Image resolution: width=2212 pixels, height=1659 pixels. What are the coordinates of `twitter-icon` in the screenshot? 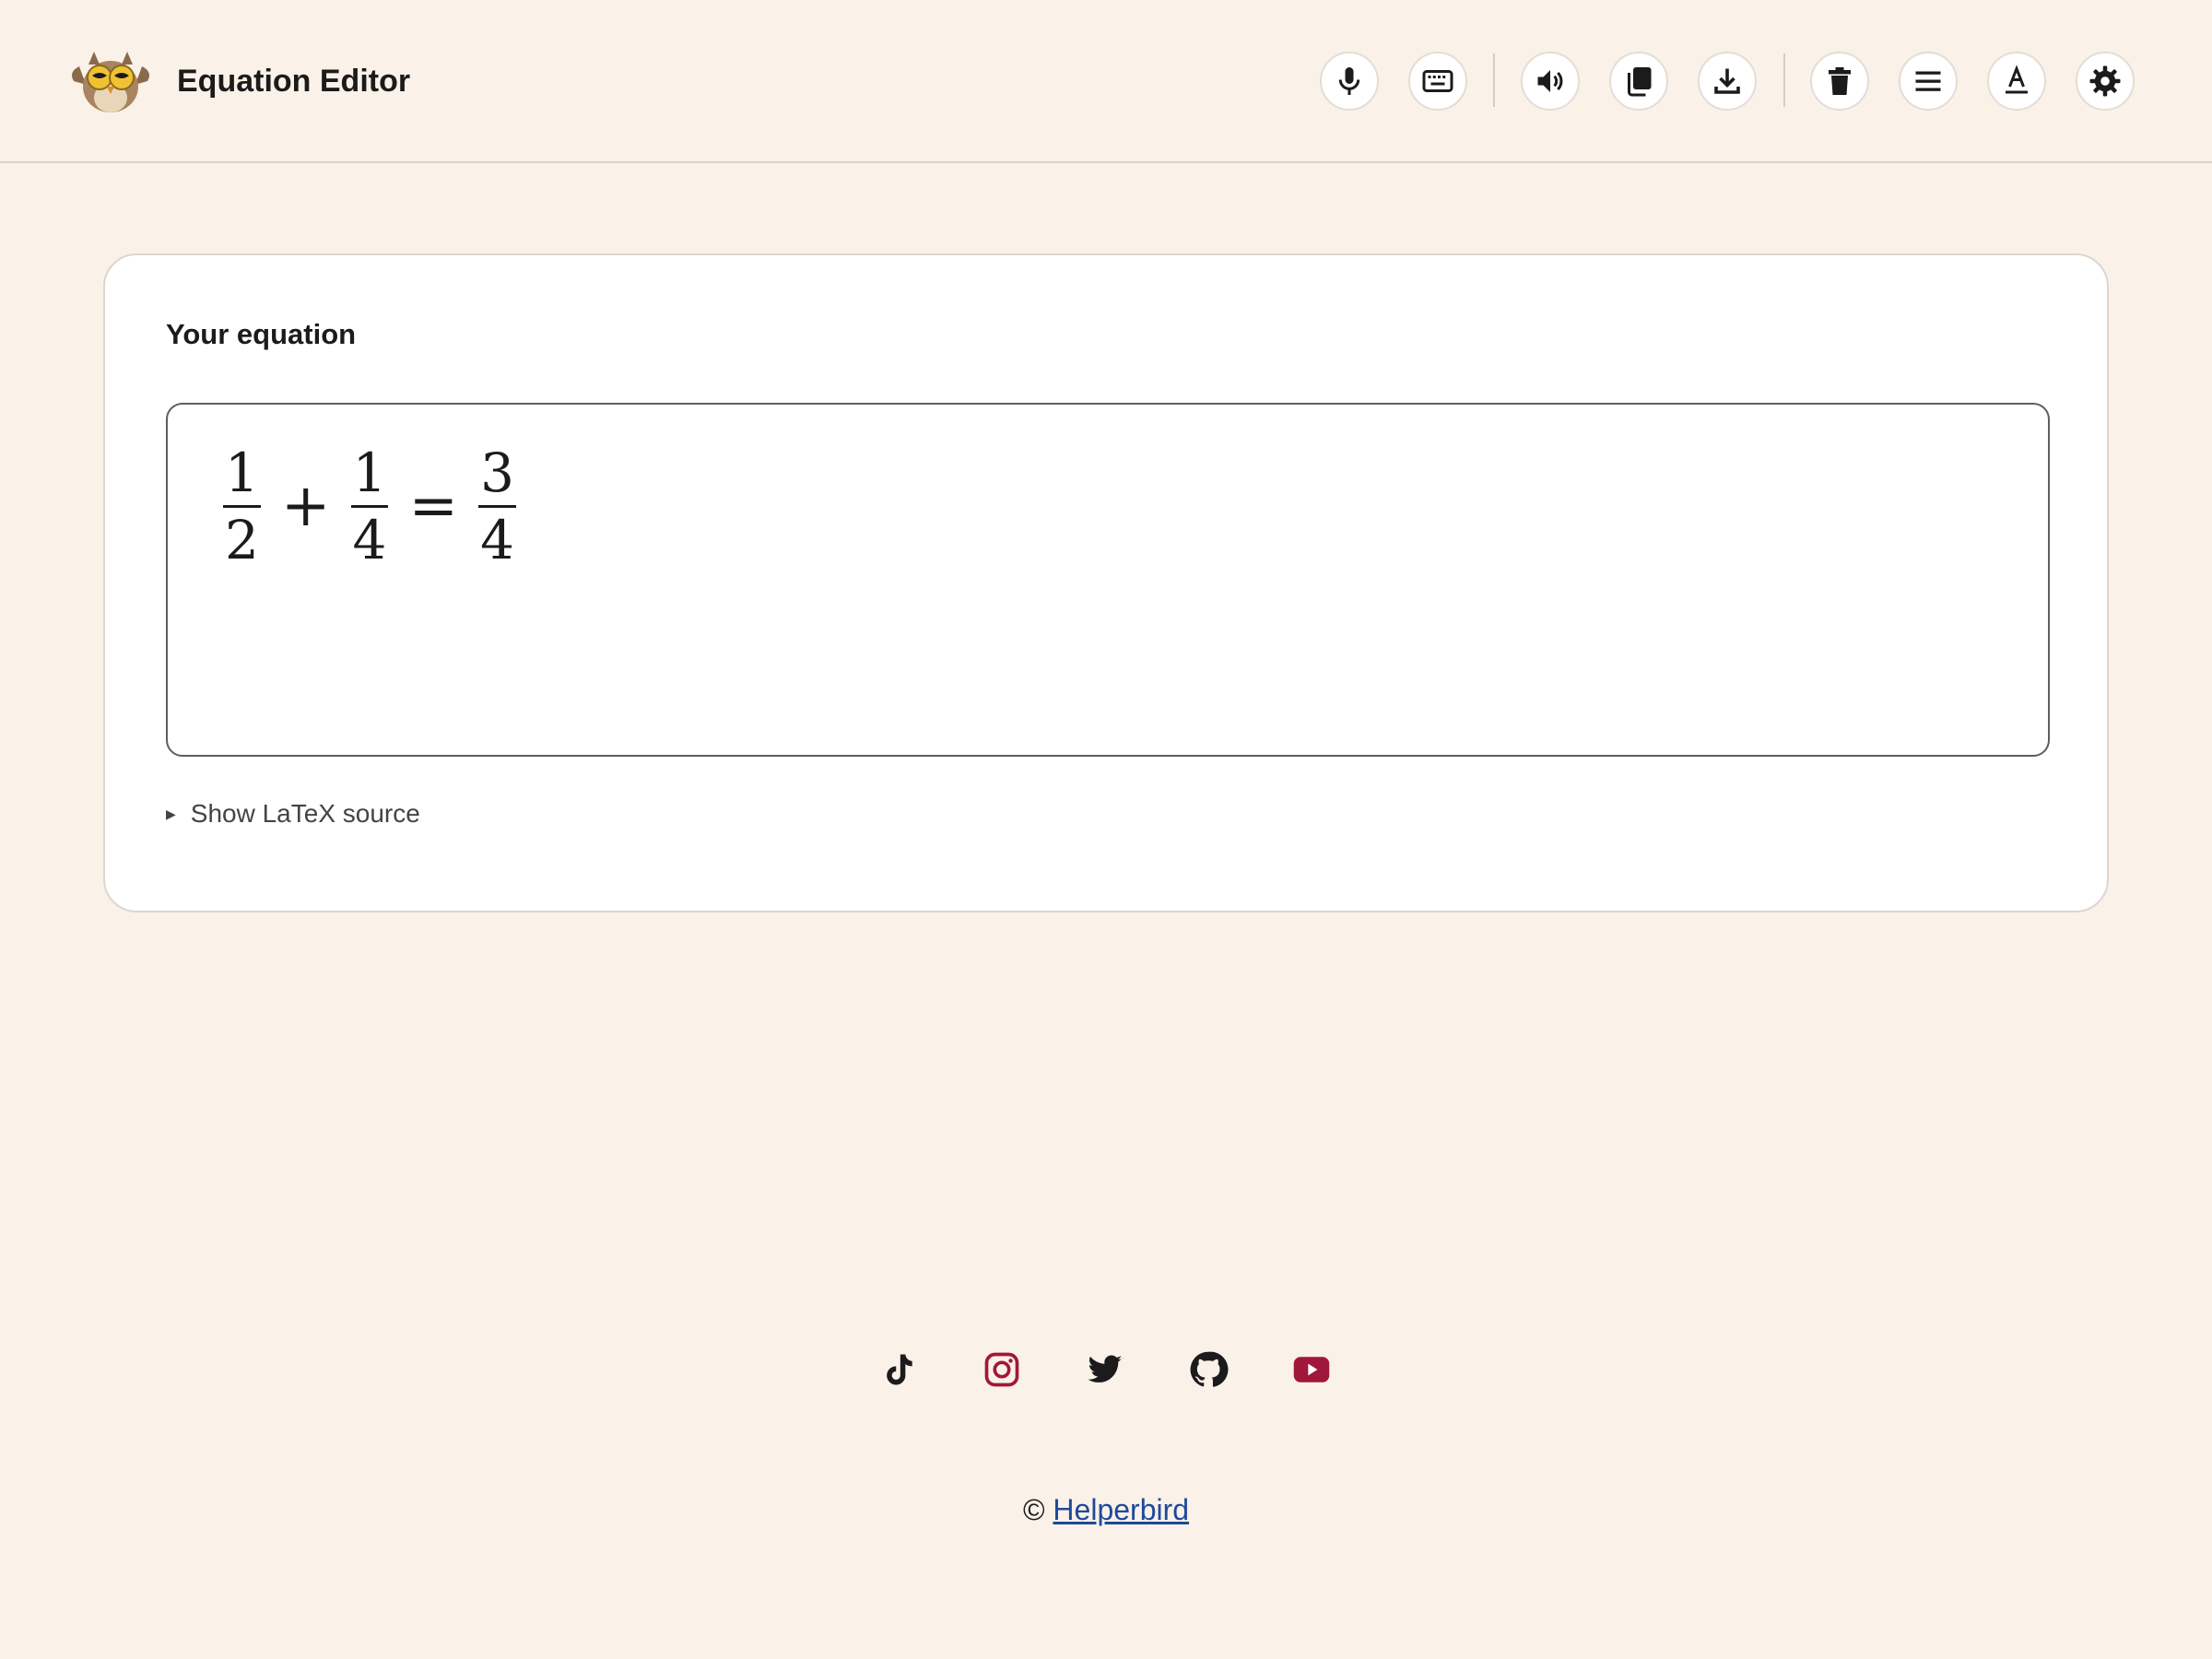 It's located at (1105, 1368).